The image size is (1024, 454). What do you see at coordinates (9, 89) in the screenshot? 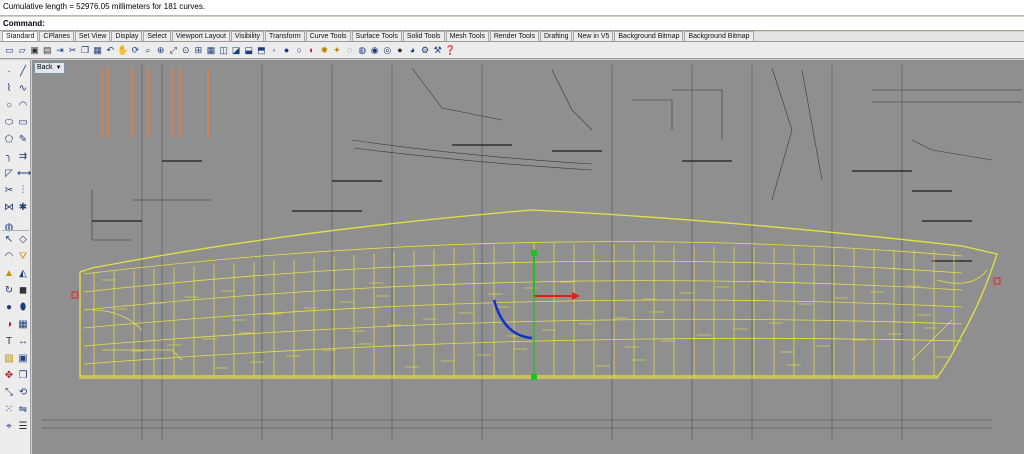
I see `polyline-icon: ⌇` at bounding box center [9, 89].